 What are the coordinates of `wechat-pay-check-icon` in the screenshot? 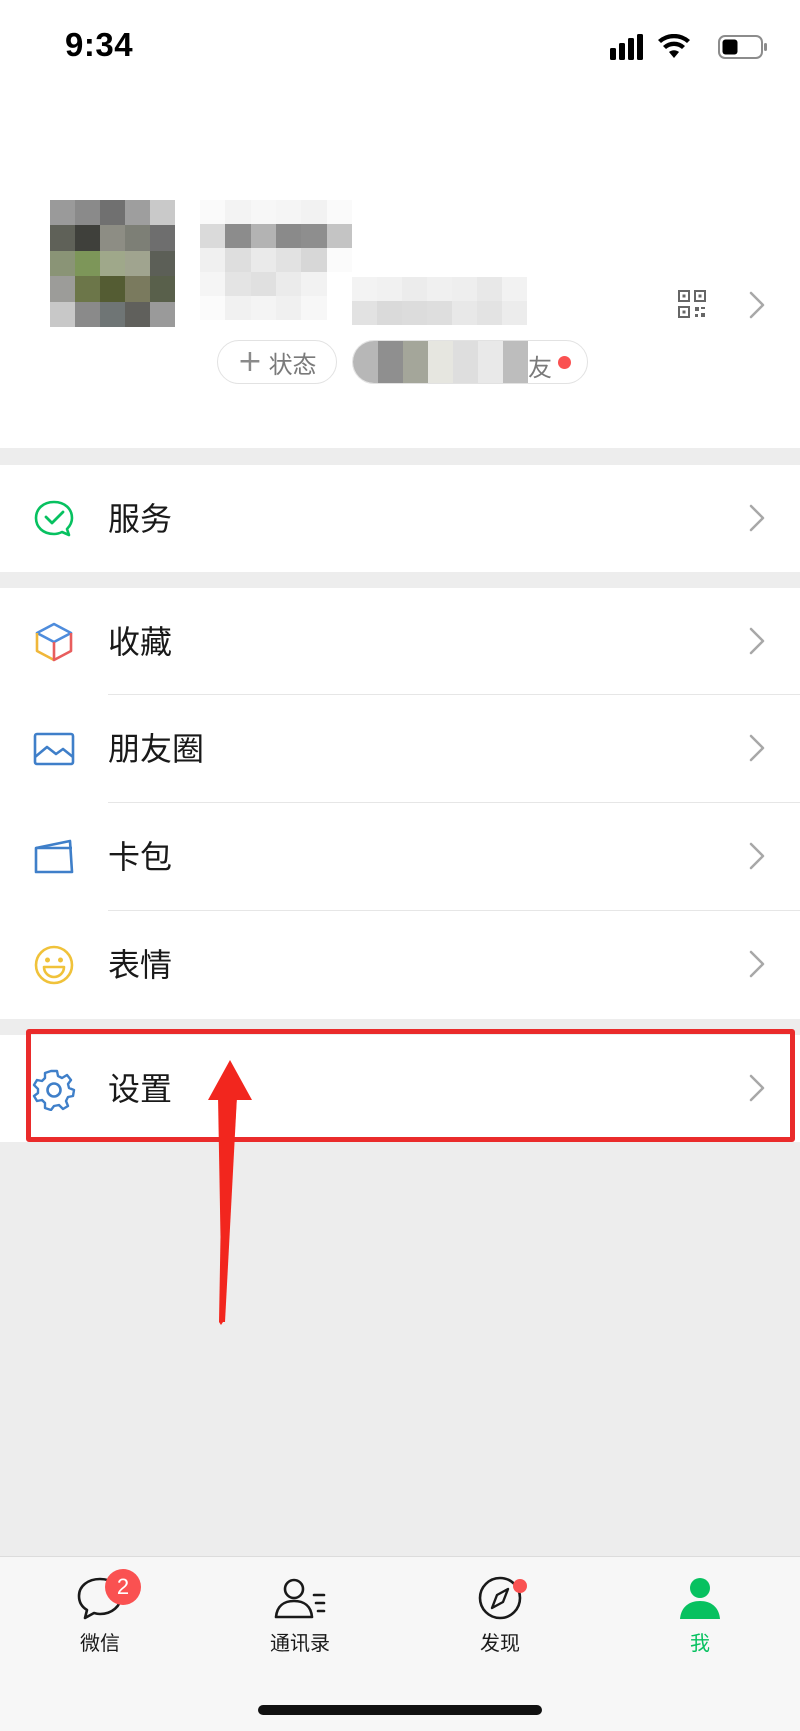 It's located at (54, 518).